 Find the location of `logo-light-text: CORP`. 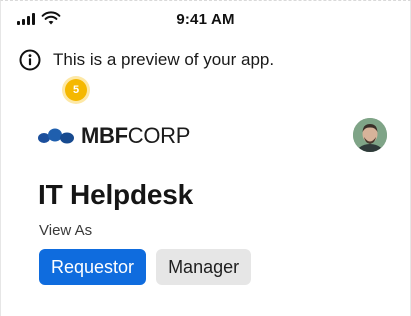

logo-light-text: CORP is located at coordinates (159, 135).